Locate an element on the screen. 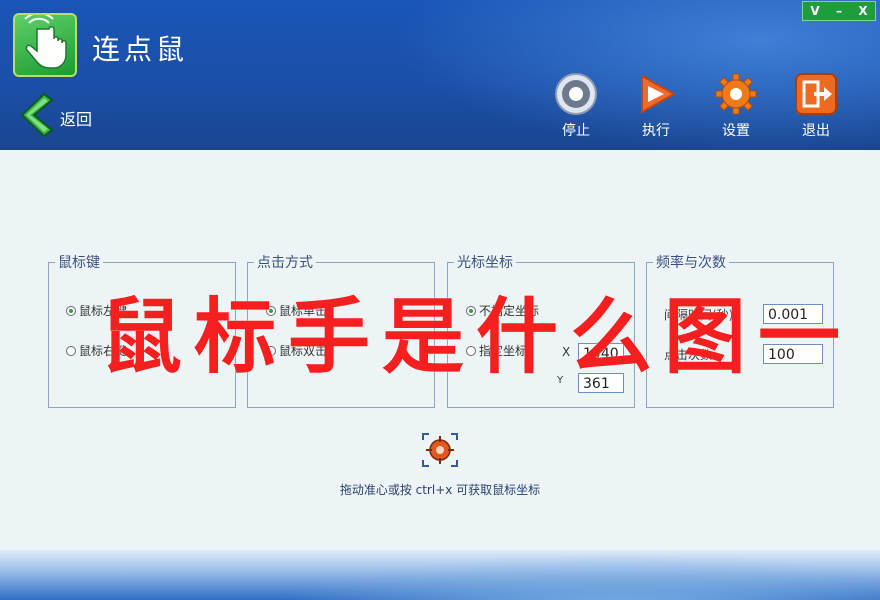 The height and width of the screenshot is (600, 880). stop-label: 停止 is located at coordinates (576, 131).